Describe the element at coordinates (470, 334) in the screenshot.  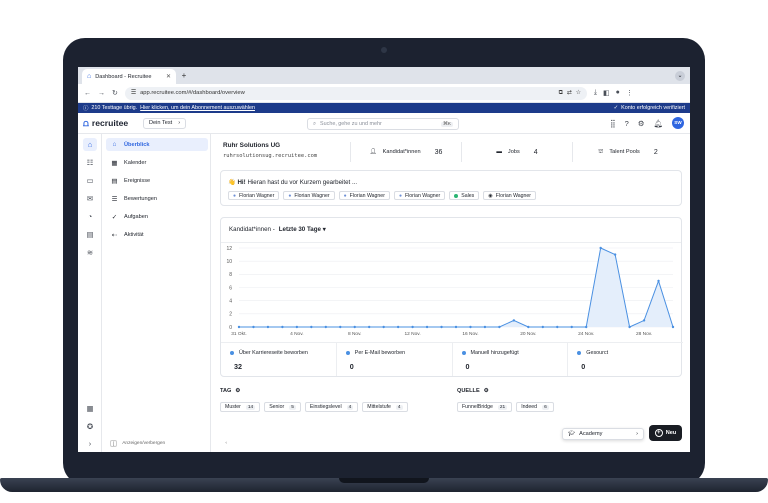
I see `x-tick-label: 16 Nov.` at that location.